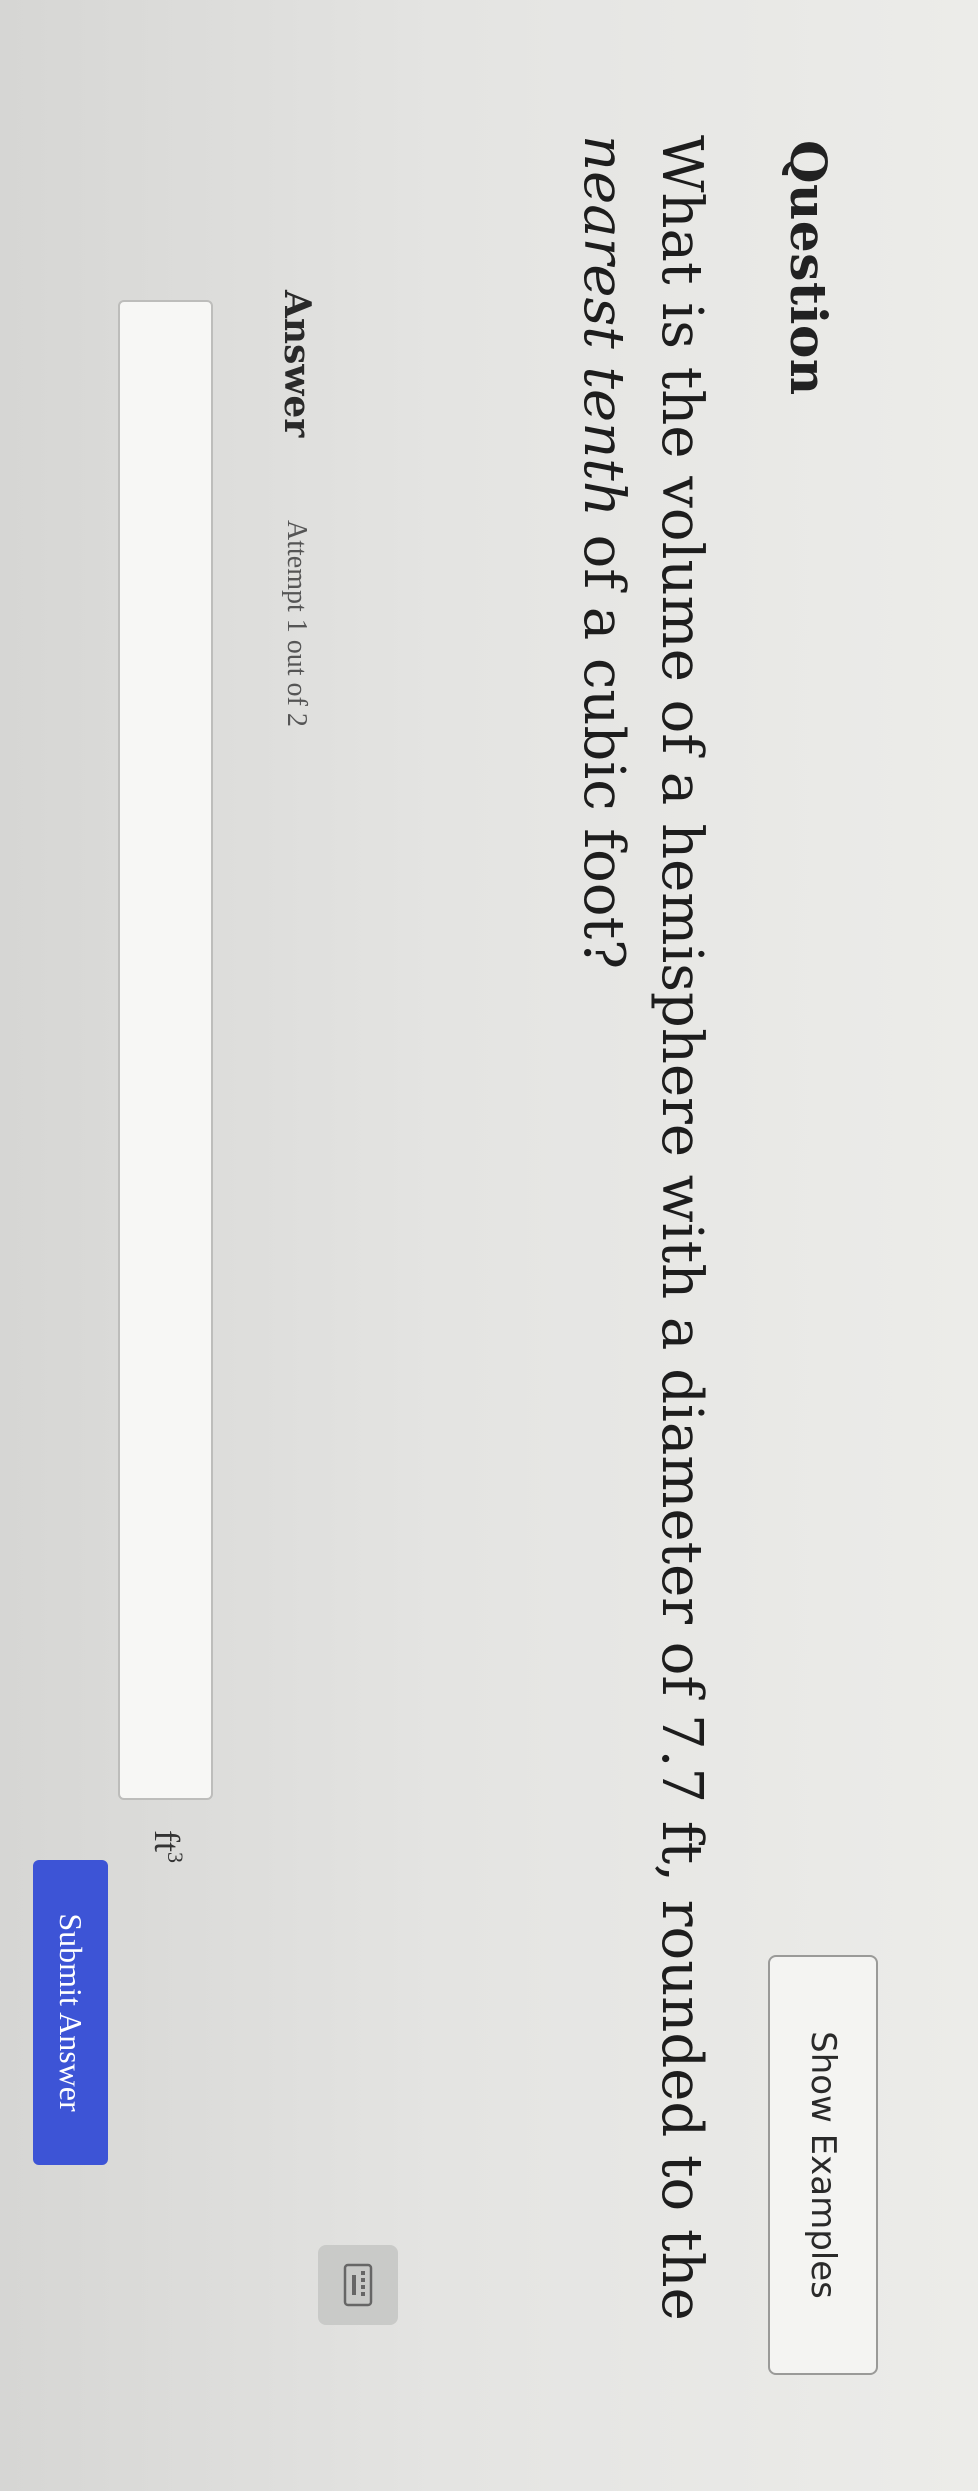 The width and height of the screenshot is (978, 2491). I want to click on question-text-emphasis: nearest tenth, so click(603, 326).